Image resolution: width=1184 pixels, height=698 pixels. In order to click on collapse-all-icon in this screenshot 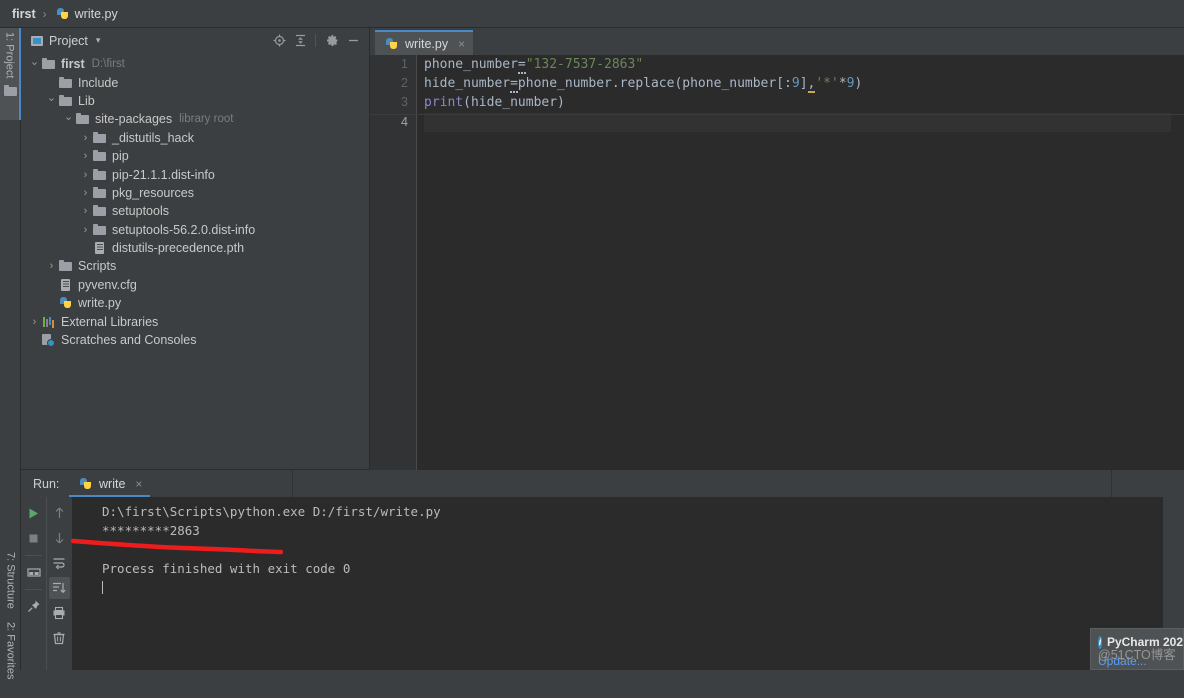, I will do `click(300, 40)`.